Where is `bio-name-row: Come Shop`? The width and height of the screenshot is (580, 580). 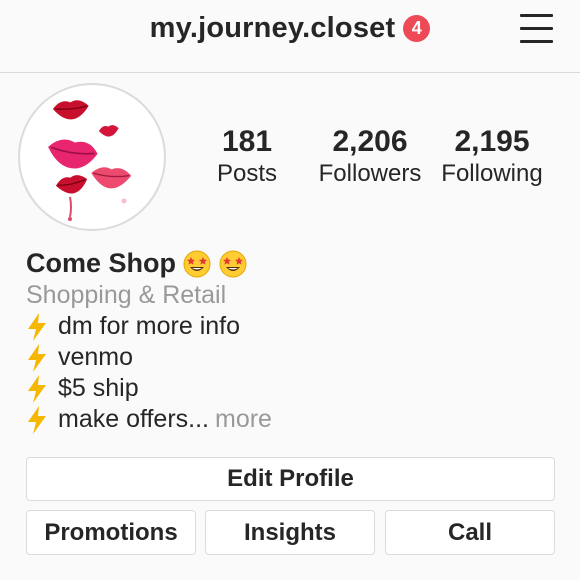 bio-name-row: Come Shop is located at coordinates (296, 263).